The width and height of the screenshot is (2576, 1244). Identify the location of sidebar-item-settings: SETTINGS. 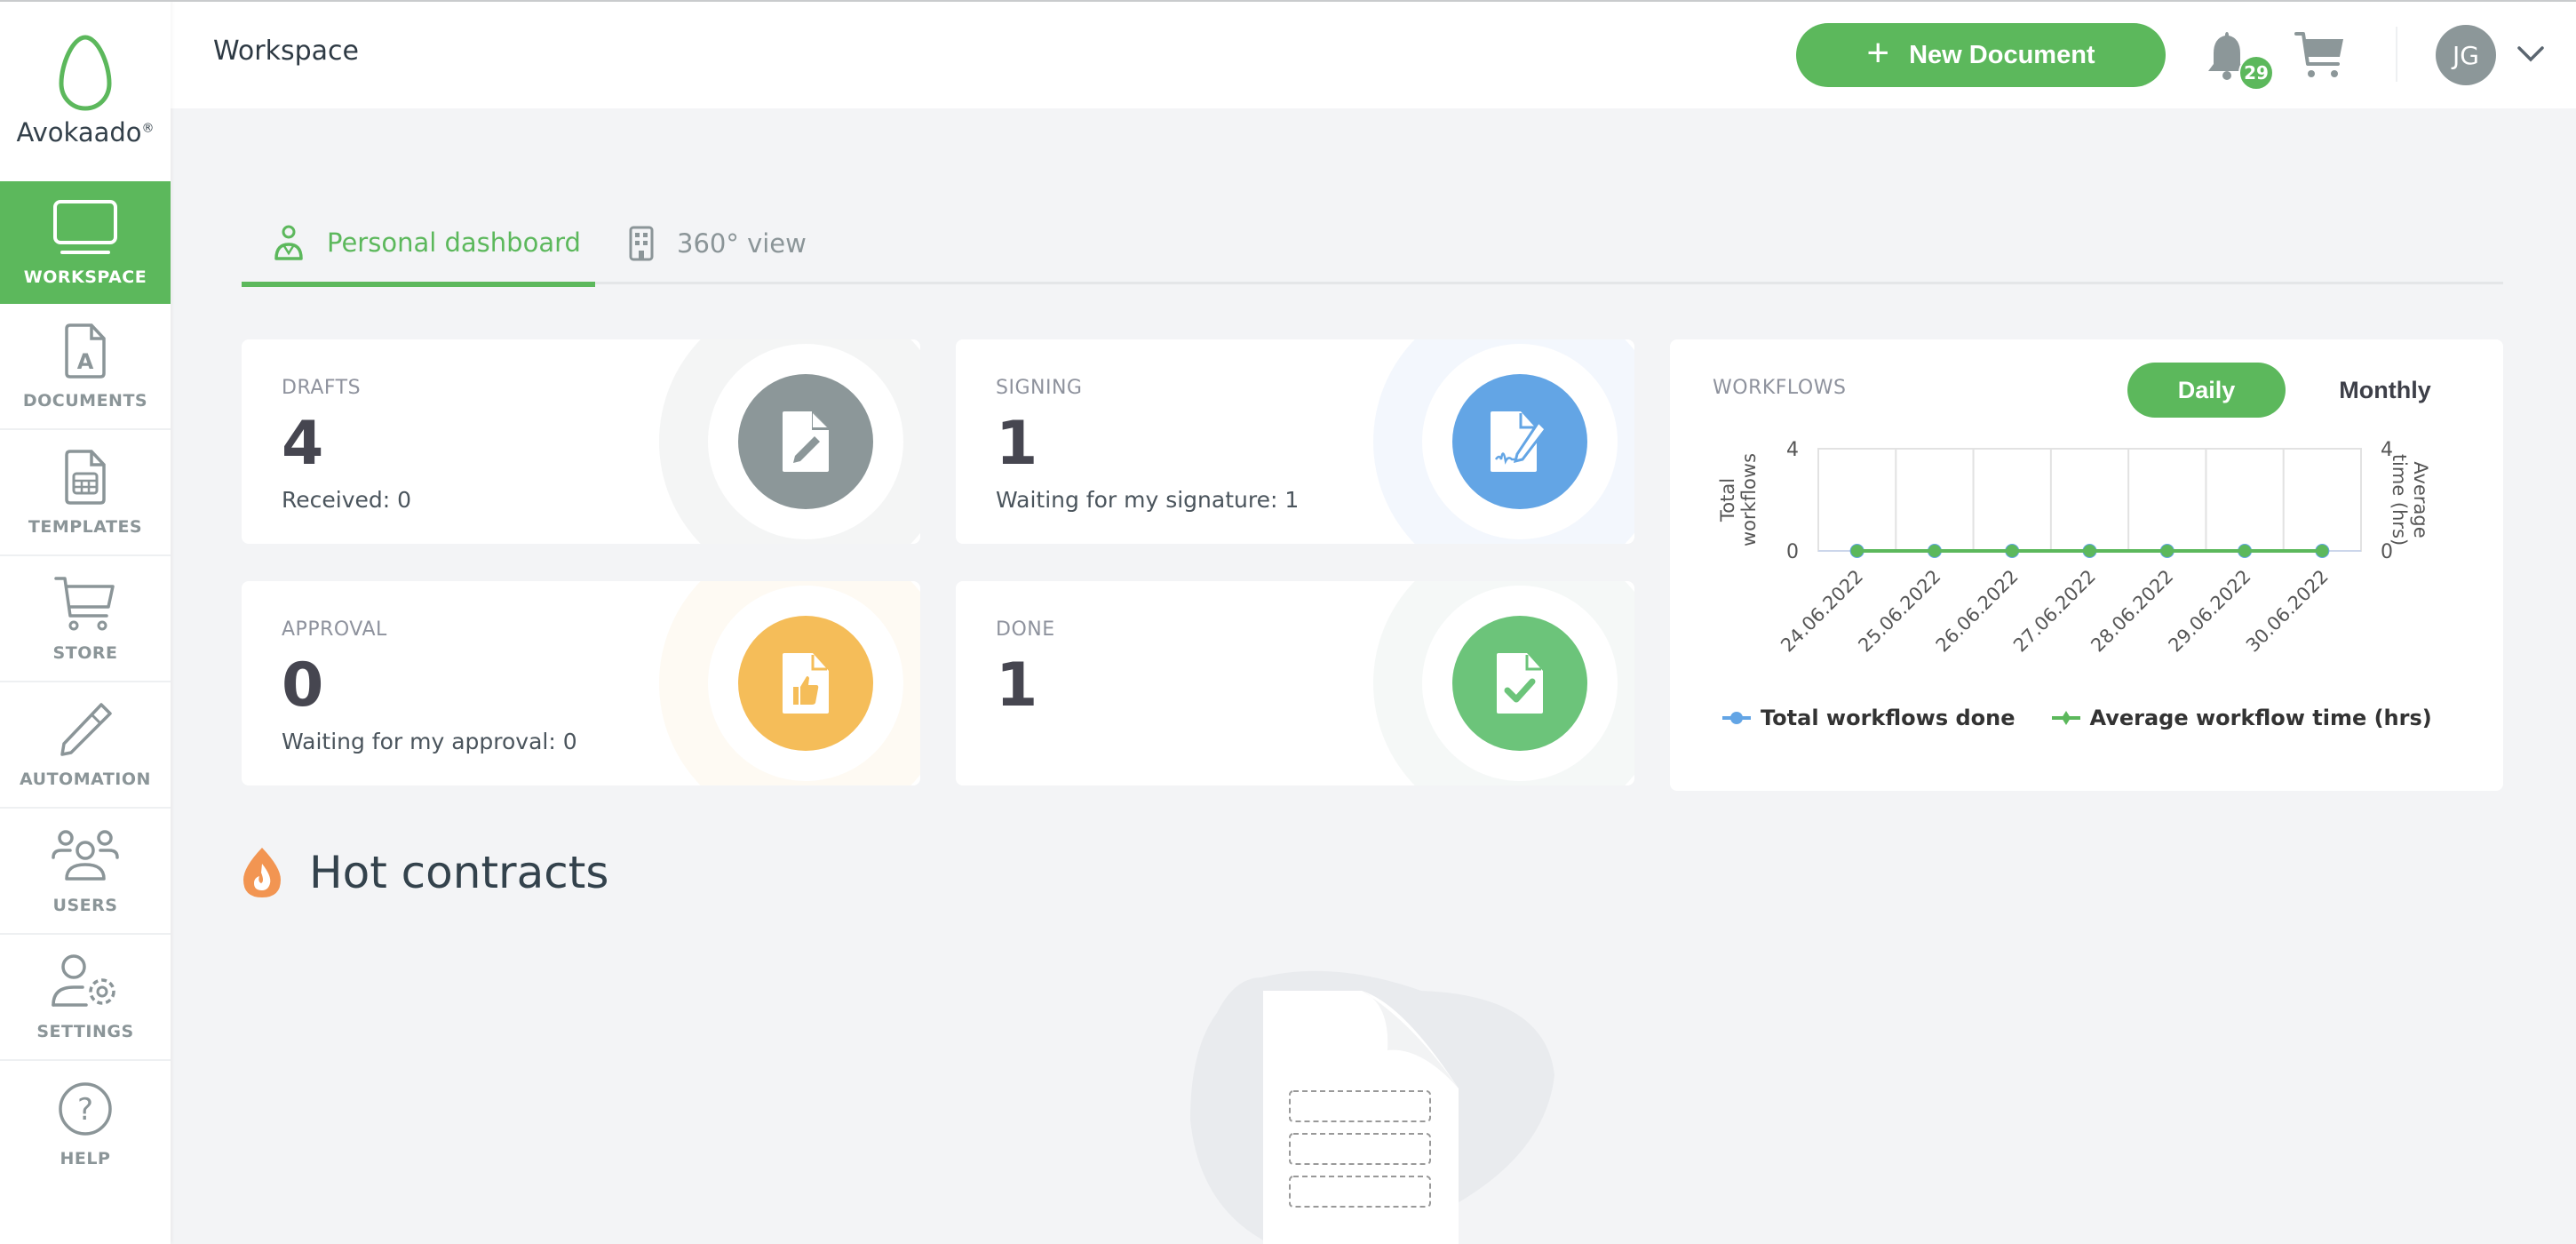
(85, 998).